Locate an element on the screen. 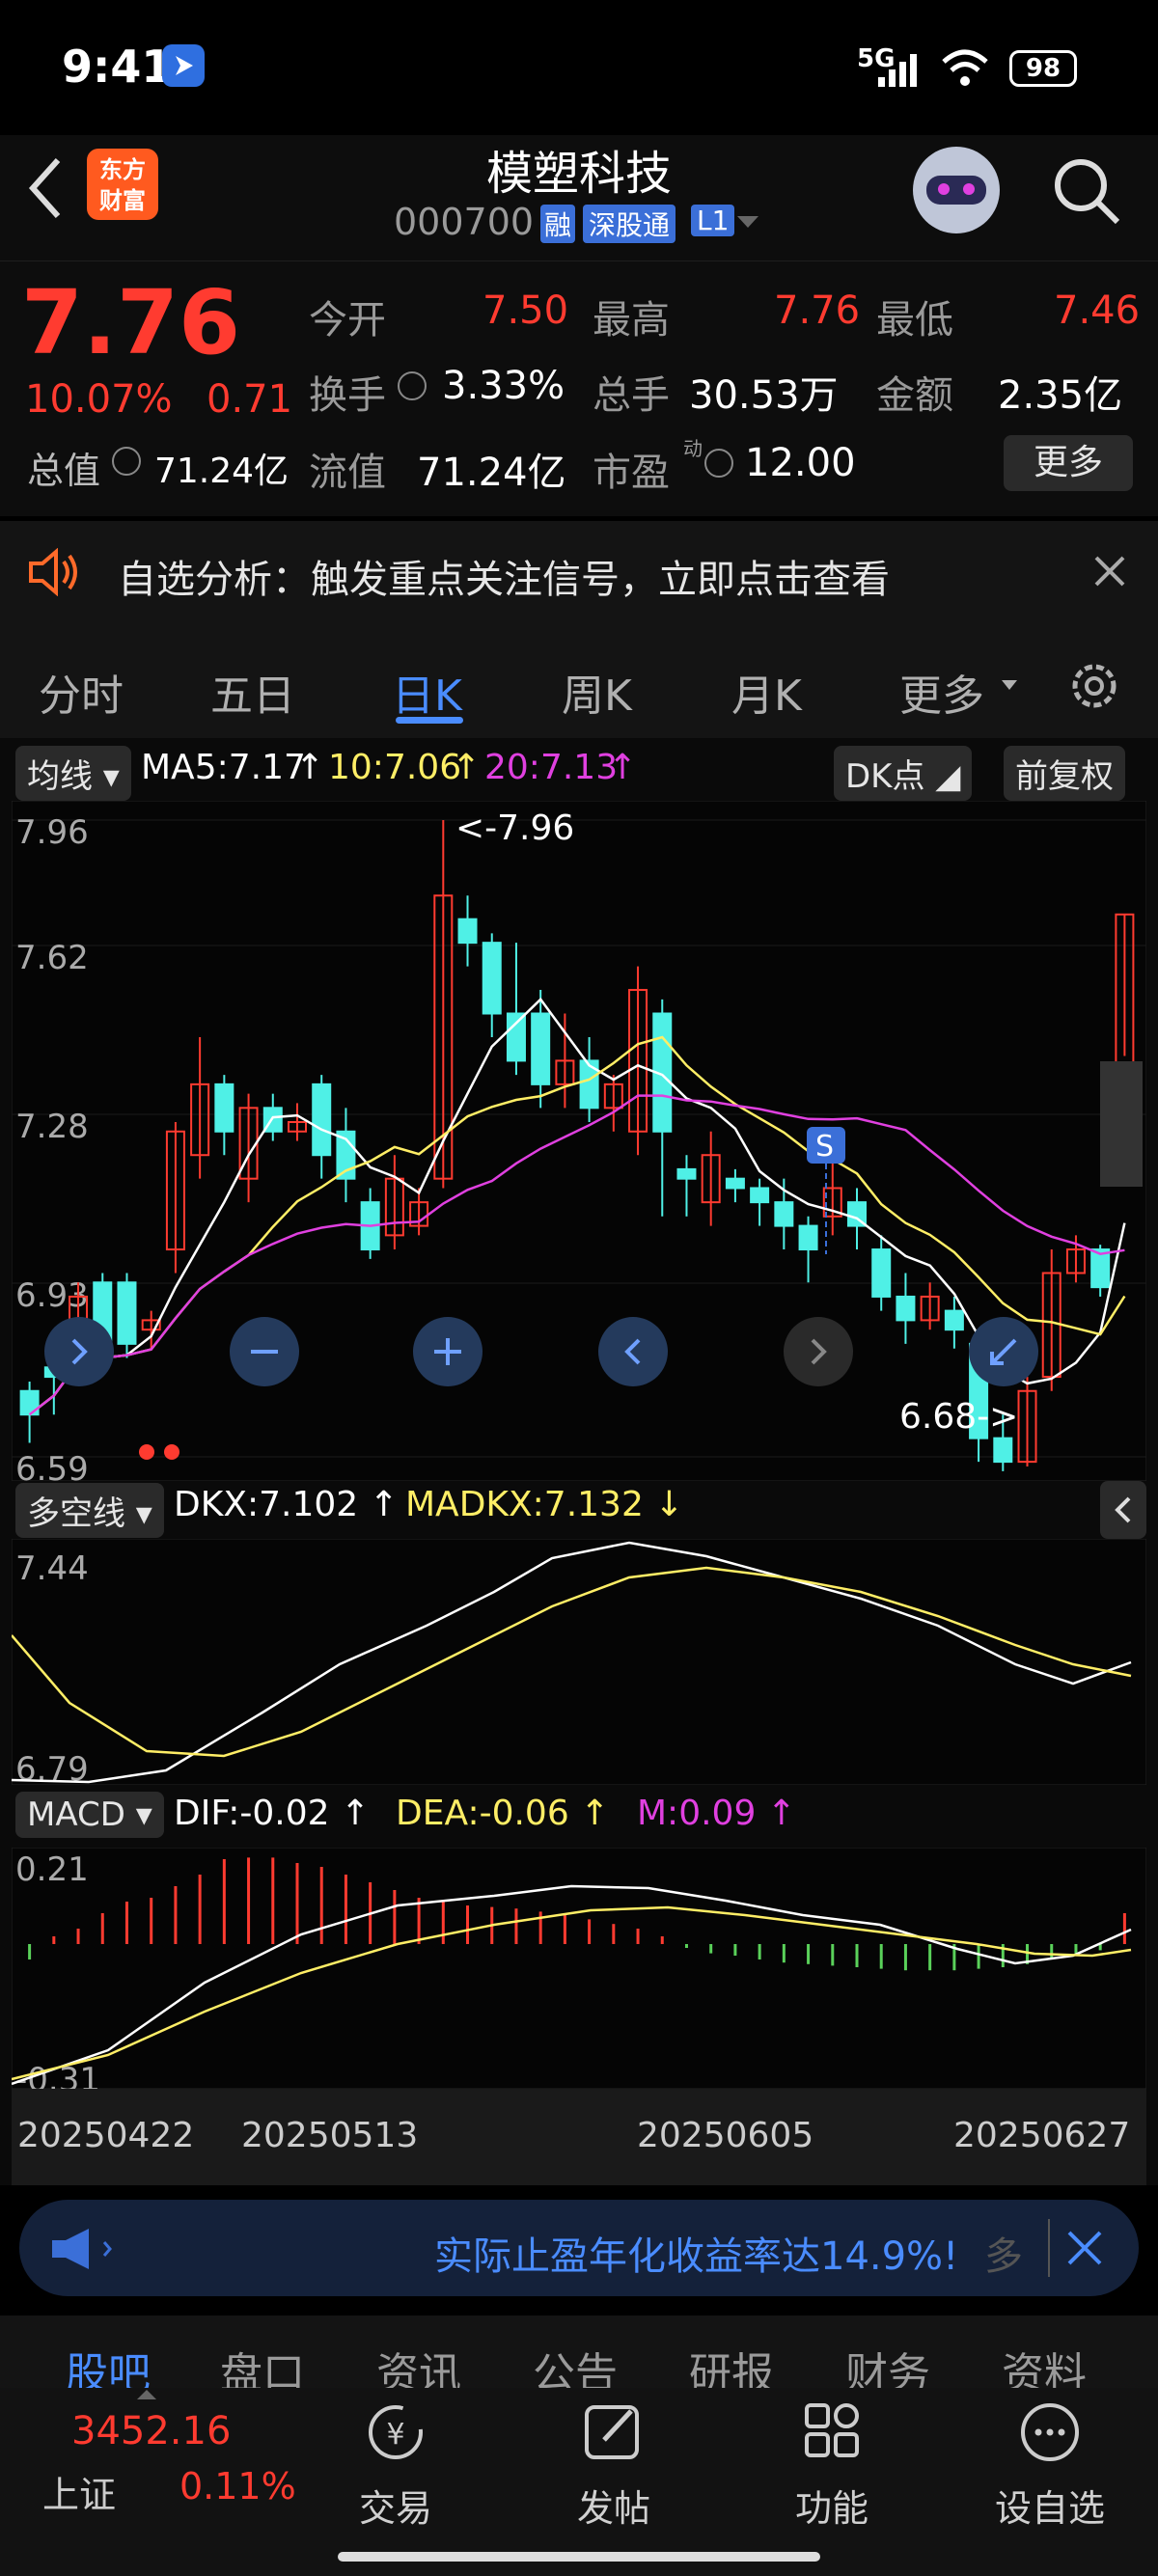 The height and width of the screenshot is (2576, 1158). dk-point-button: DK点 ◢ is located at coordinates (903, 774).